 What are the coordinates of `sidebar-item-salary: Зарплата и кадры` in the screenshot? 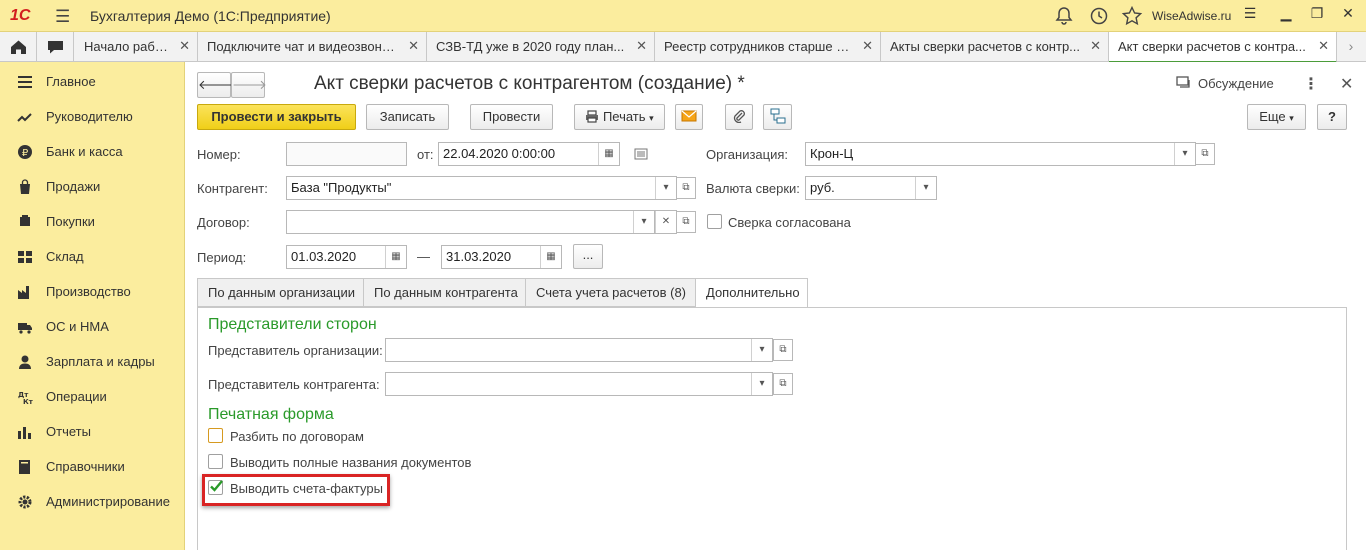 It's located at (92, 362).